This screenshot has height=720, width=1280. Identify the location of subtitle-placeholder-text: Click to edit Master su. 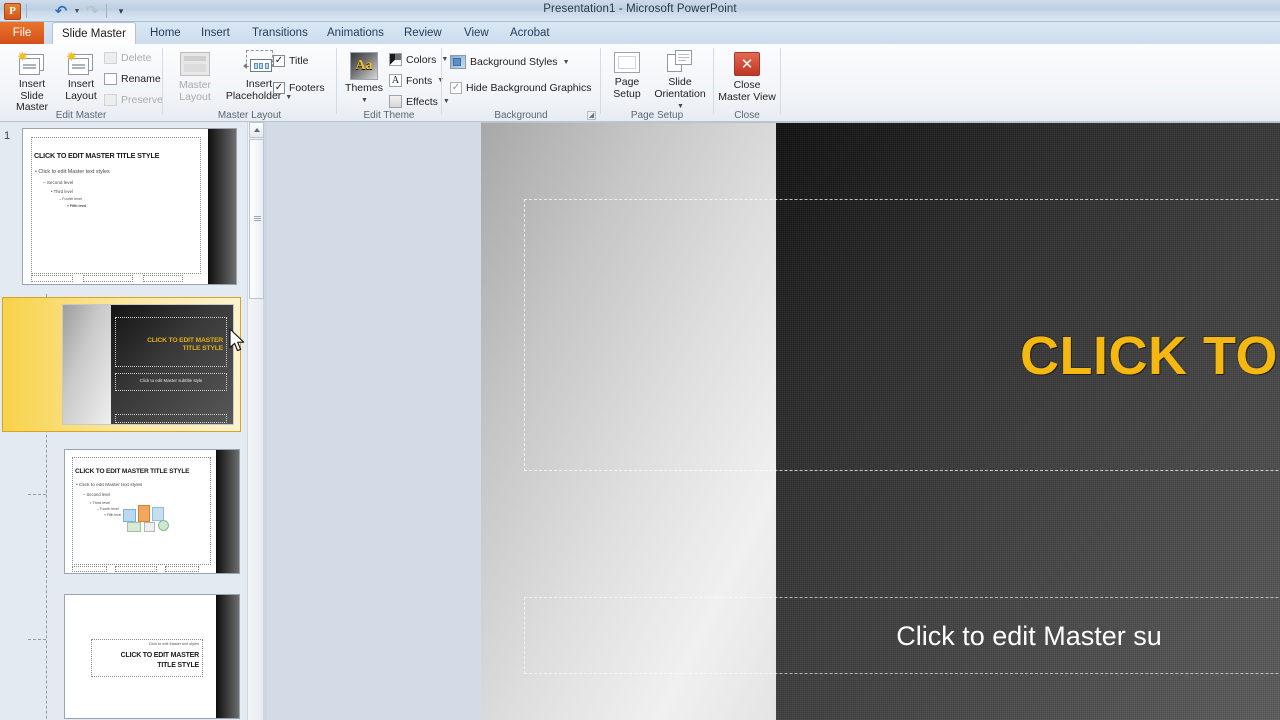
(1029, 635).